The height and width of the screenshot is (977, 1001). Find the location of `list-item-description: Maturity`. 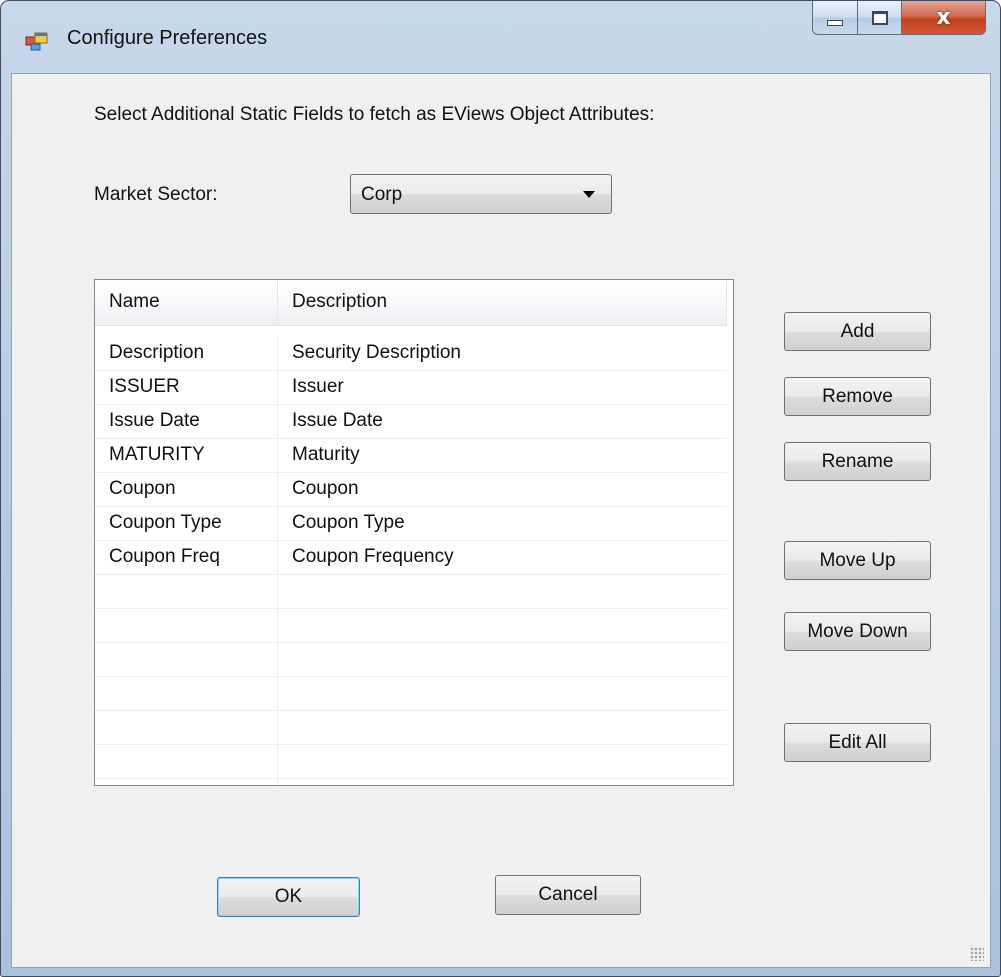

list-item-description: Maturity is located at coordinates (326, 454).